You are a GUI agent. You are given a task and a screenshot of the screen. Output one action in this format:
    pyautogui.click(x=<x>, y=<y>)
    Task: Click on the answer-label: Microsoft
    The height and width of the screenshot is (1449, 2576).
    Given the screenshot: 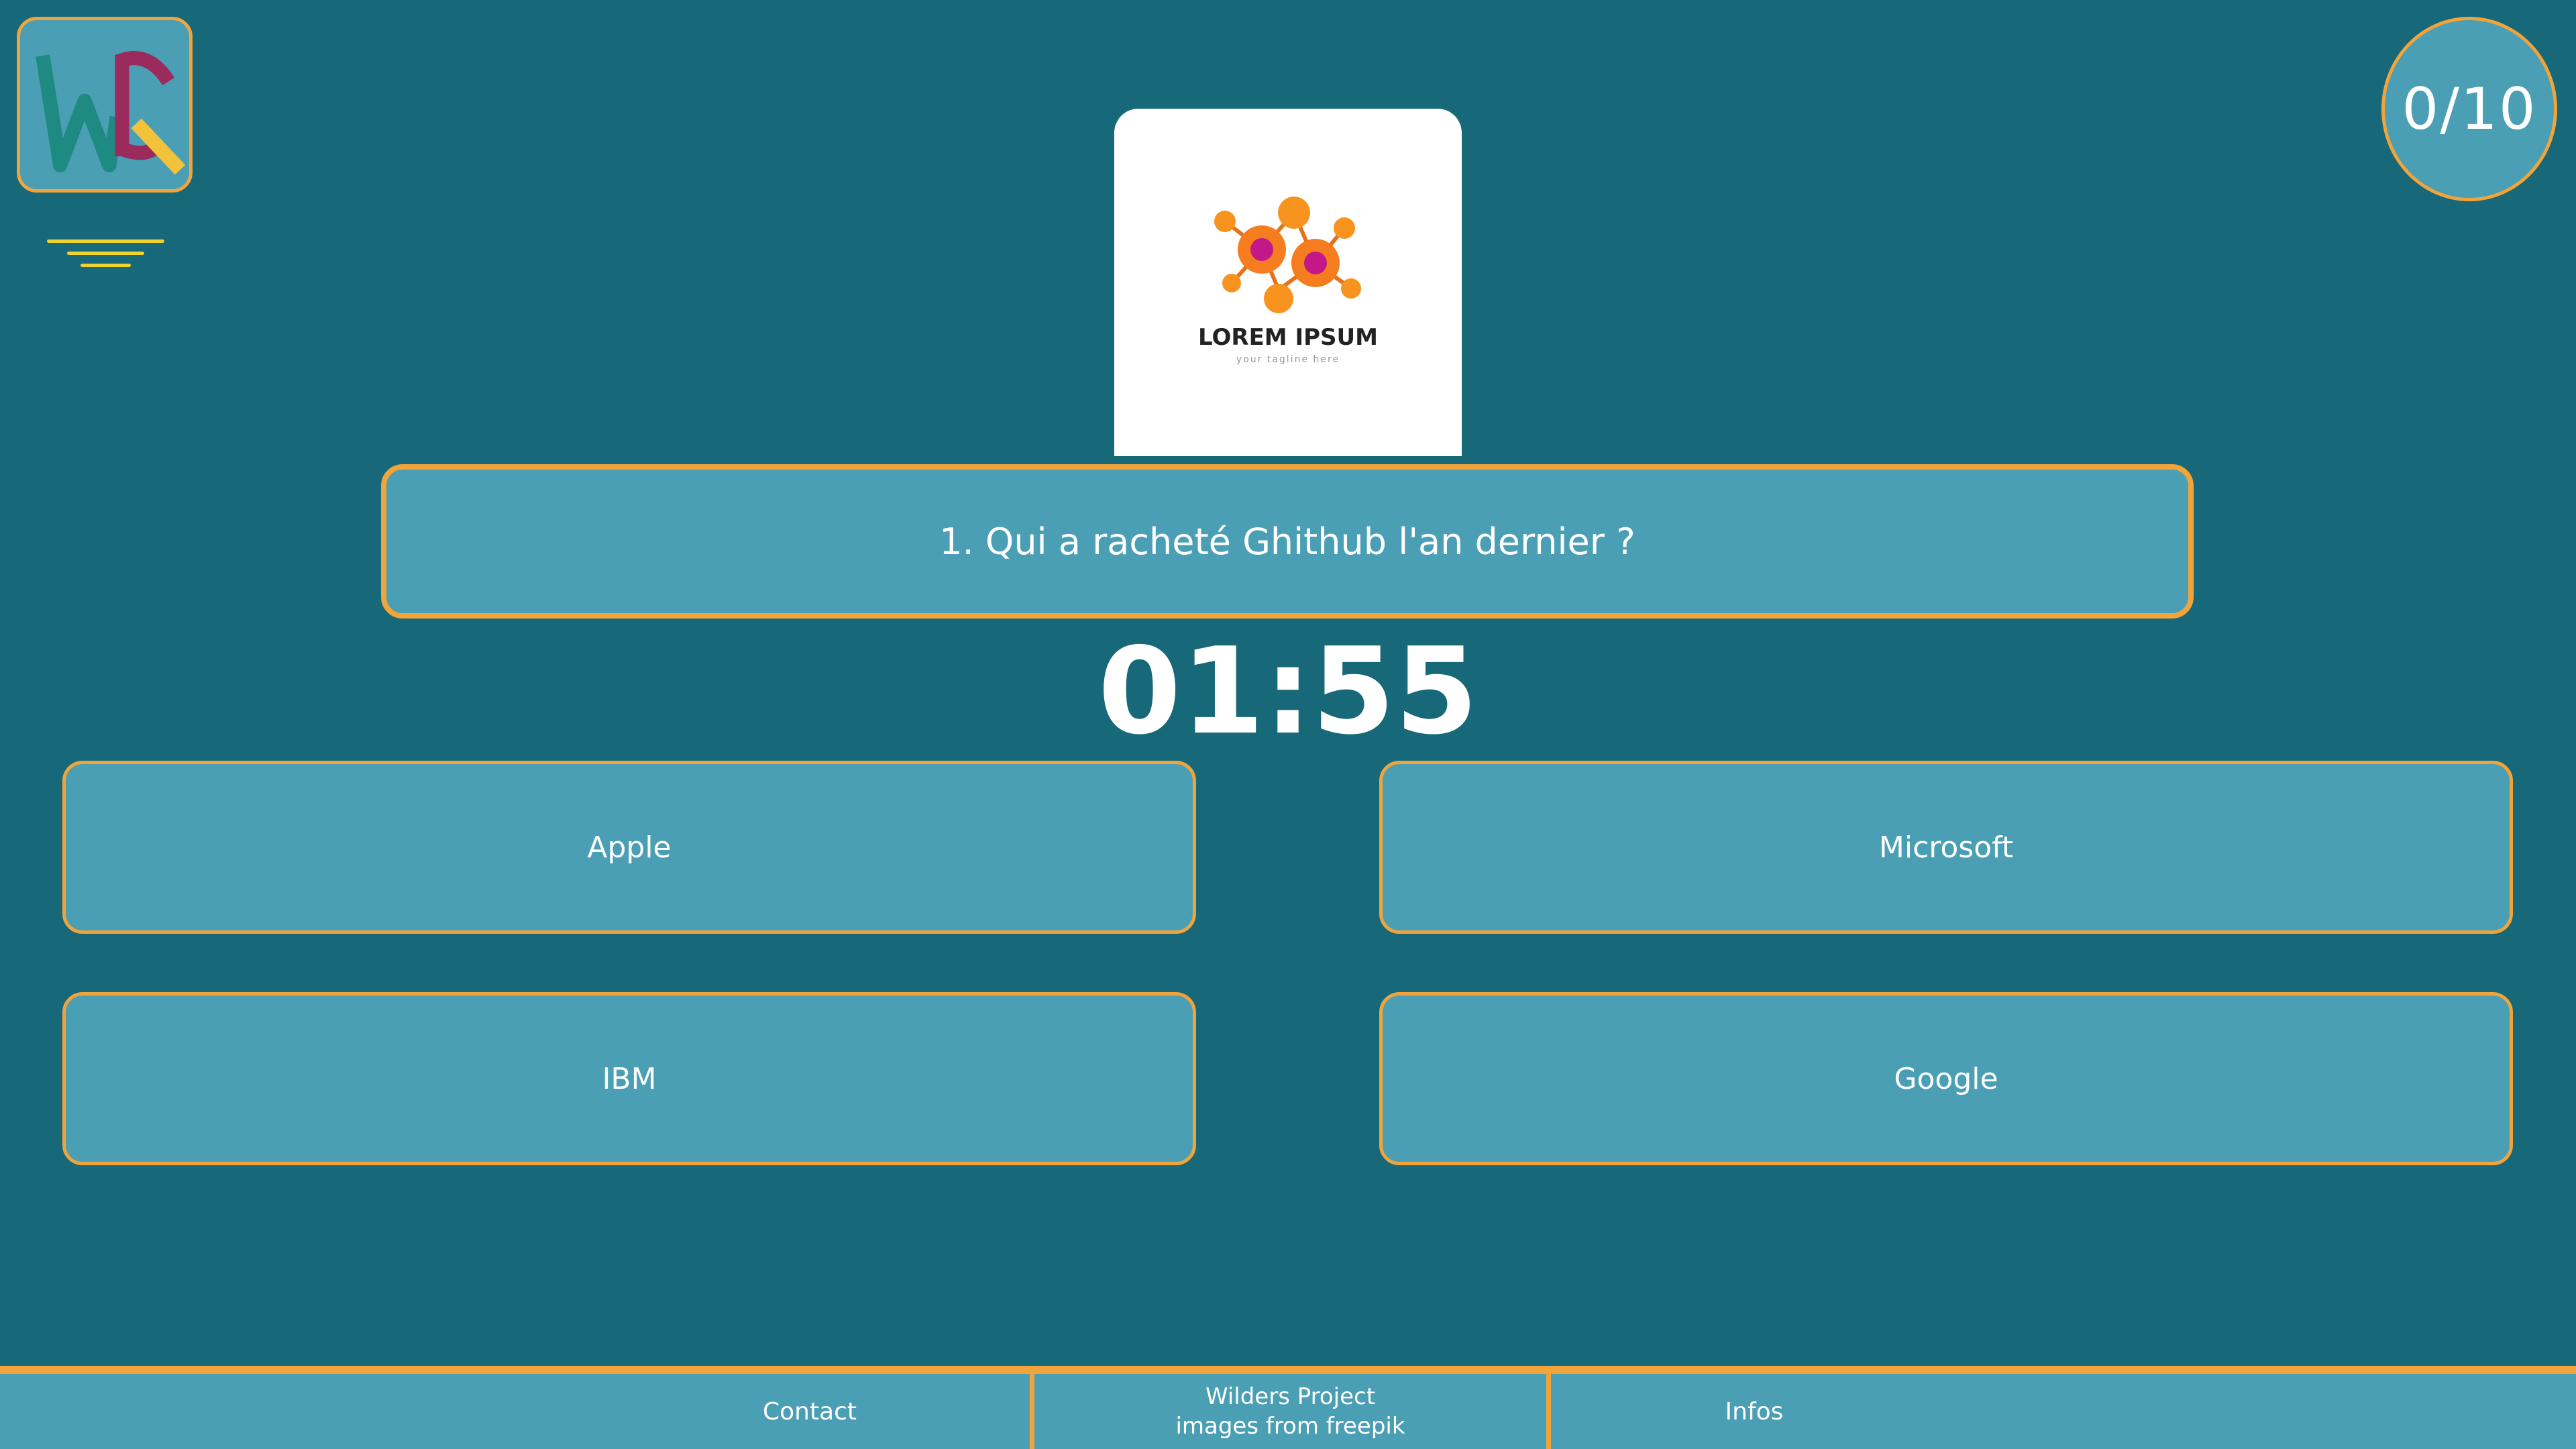 What is the action you would take?
    pyautogui.click(x=1946, y=847)
    